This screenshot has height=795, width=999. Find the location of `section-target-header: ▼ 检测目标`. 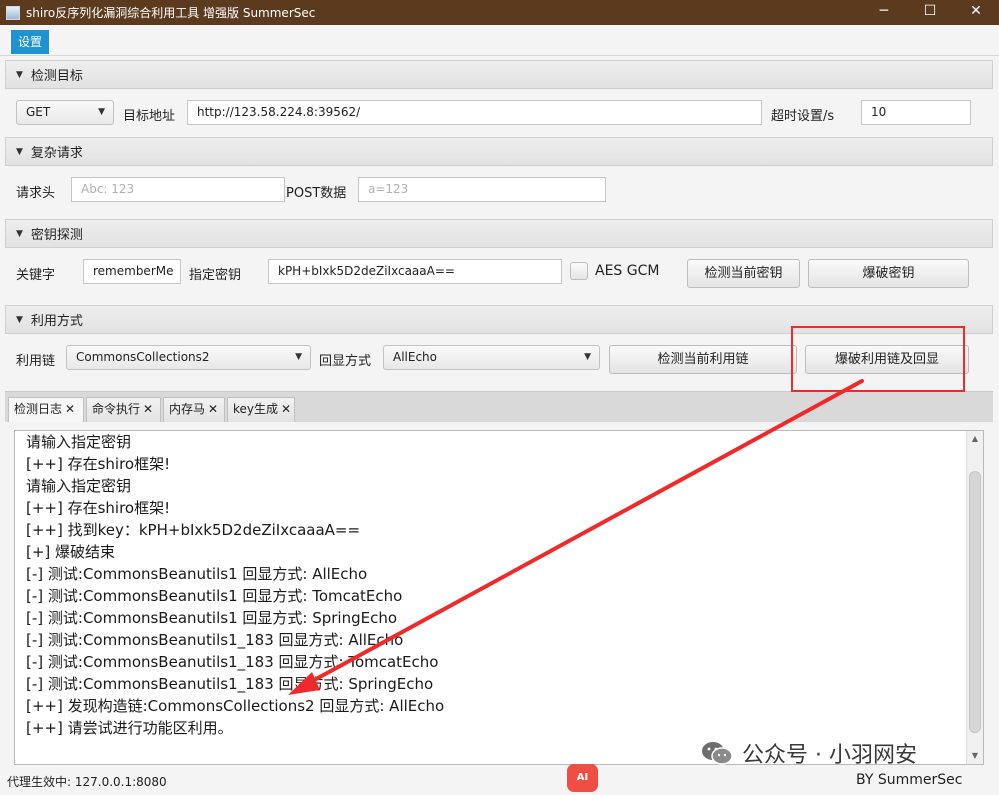

section-target-header: ▼ 检测目标 is located at coordinates (499, 74).